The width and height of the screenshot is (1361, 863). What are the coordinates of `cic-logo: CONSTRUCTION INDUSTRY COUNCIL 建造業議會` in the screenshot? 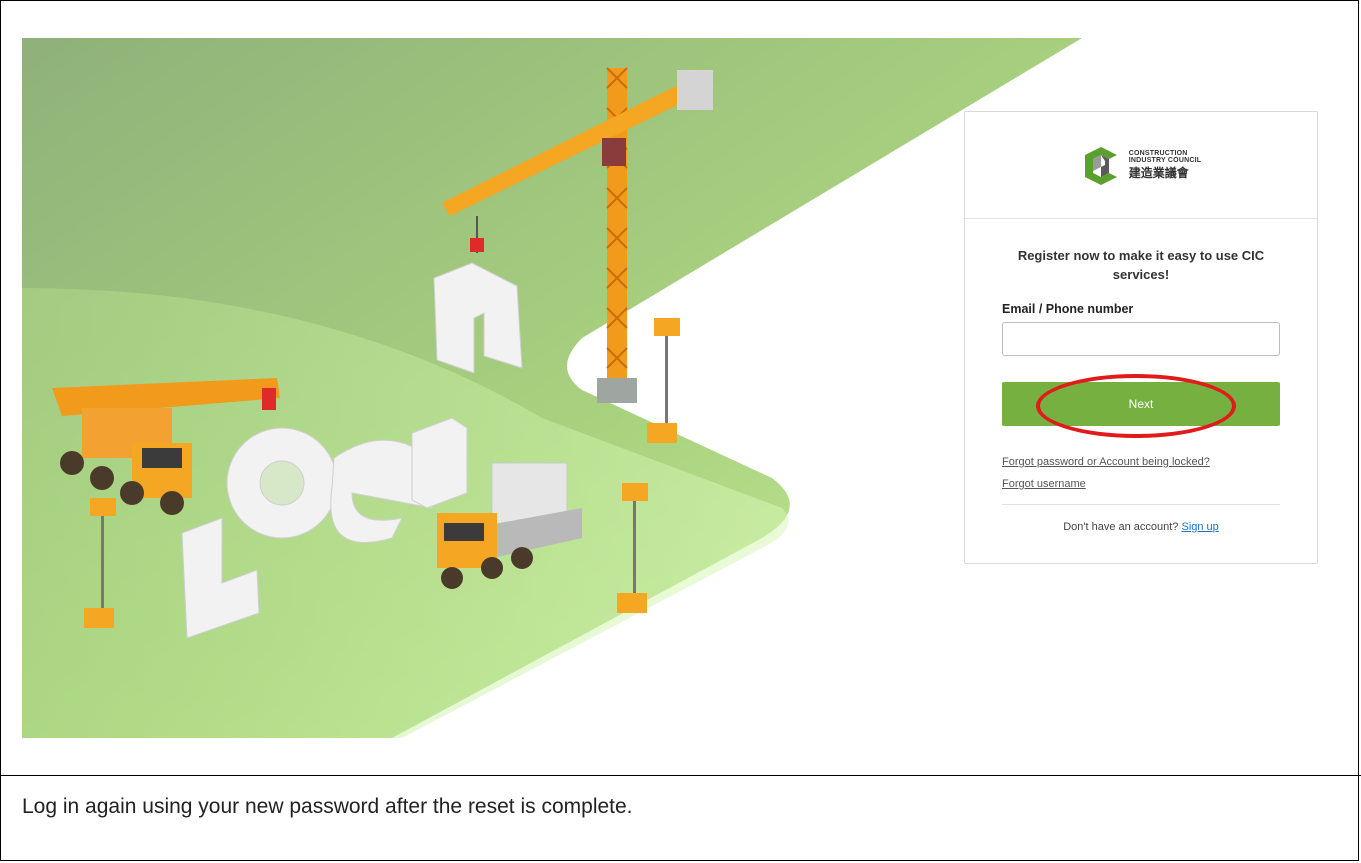 It's located at (1141, 165).